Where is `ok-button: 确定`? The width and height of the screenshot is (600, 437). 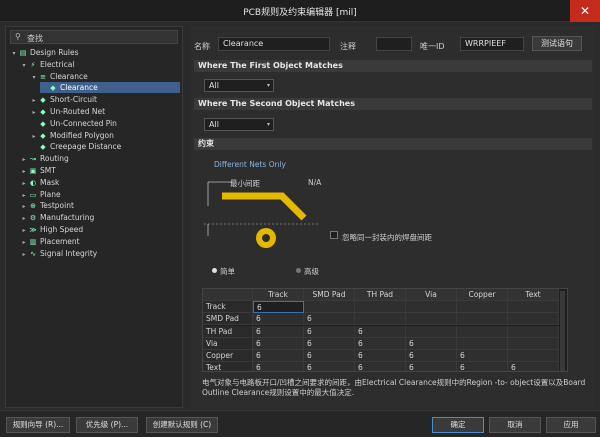
ok-button: 确定 is located at coordinates (458, 425).